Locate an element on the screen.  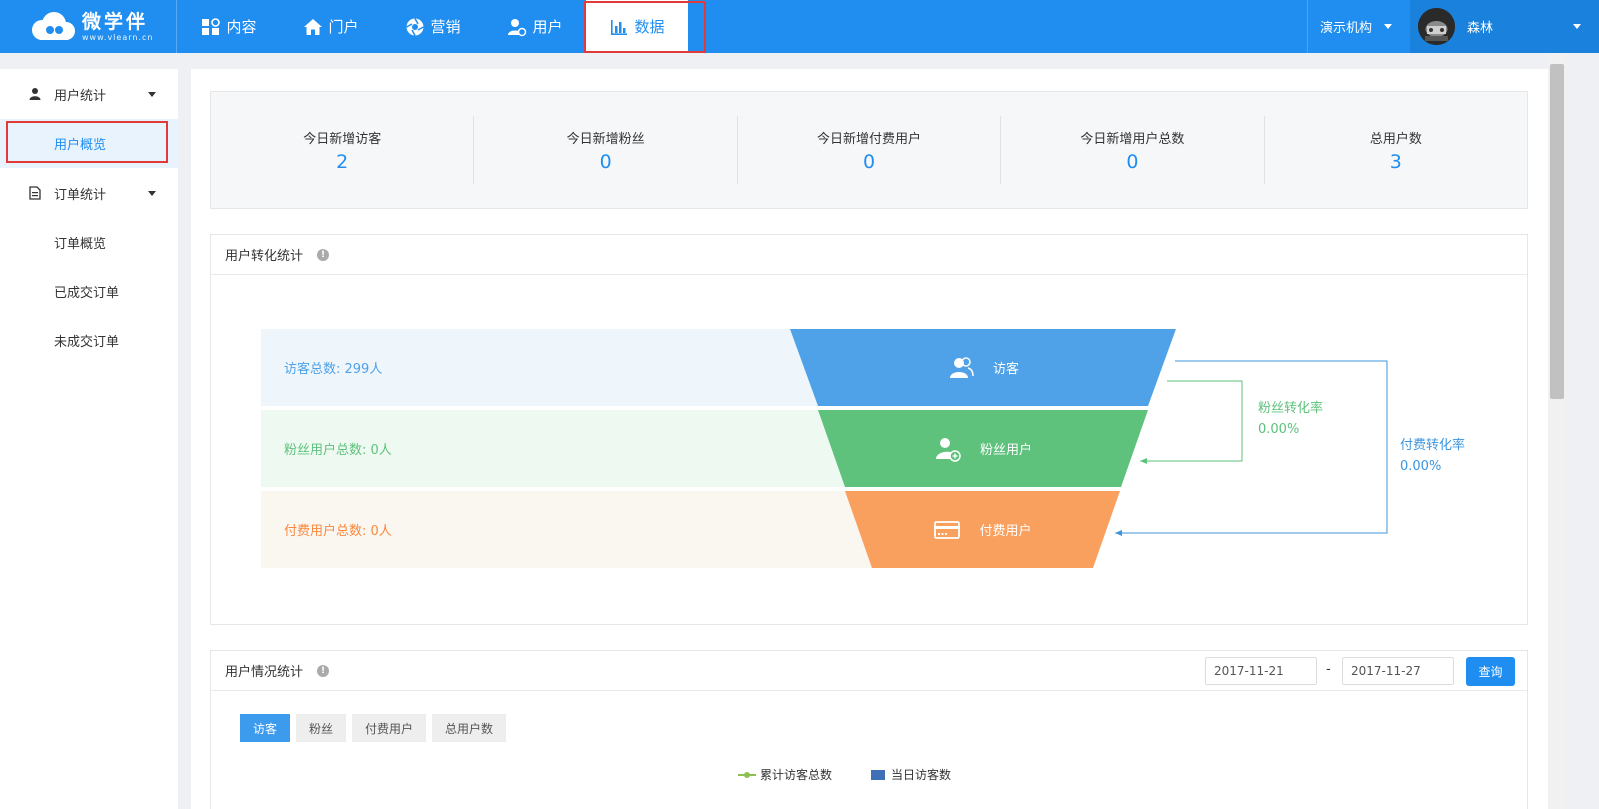
fan-conversion-rate: 粉丝转化率 0.00% is located at coordinates (1290, 419).